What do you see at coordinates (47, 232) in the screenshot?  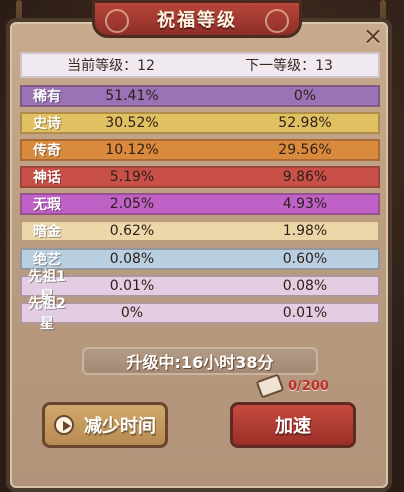 I see `rarity-name: 暗金` at bounding box center [47, 232].